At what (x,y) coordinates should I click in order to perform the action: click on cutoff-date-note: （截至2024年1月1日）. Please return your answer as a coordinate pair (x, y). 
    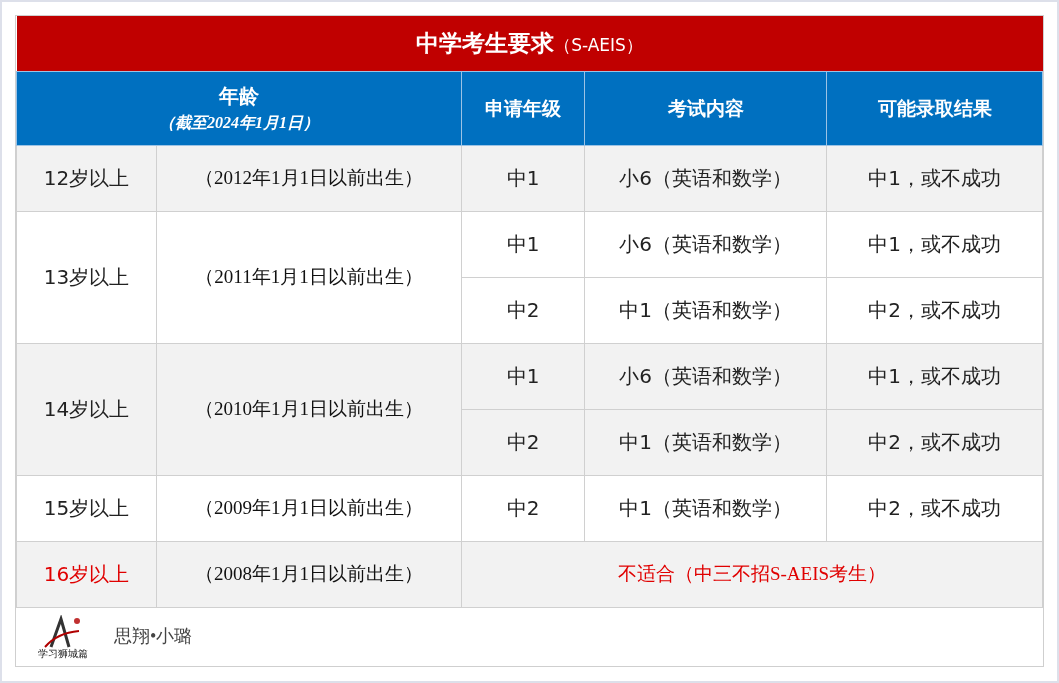
    Looking at the image, I should click on (239, 123).